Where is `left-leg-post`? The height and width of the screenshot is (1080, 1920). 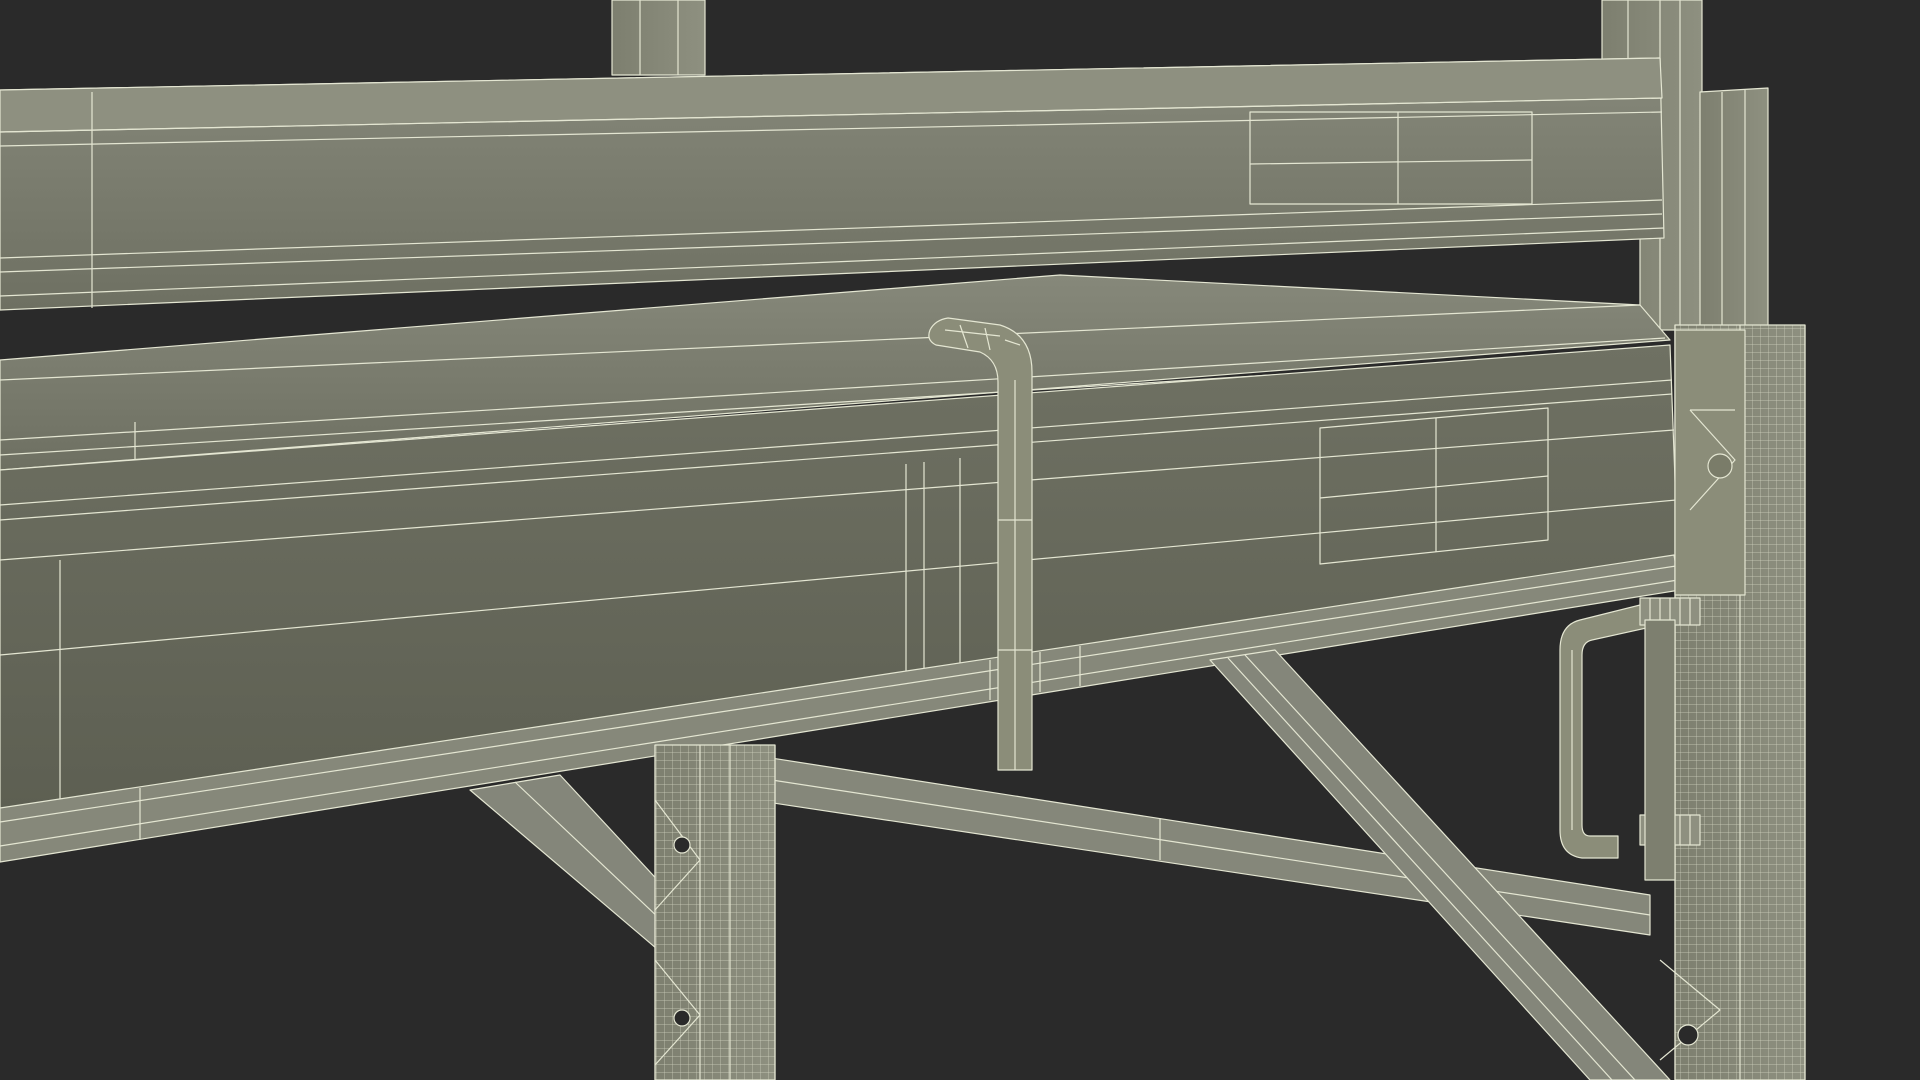
left-leg-post is located at coordinates (715, 912).